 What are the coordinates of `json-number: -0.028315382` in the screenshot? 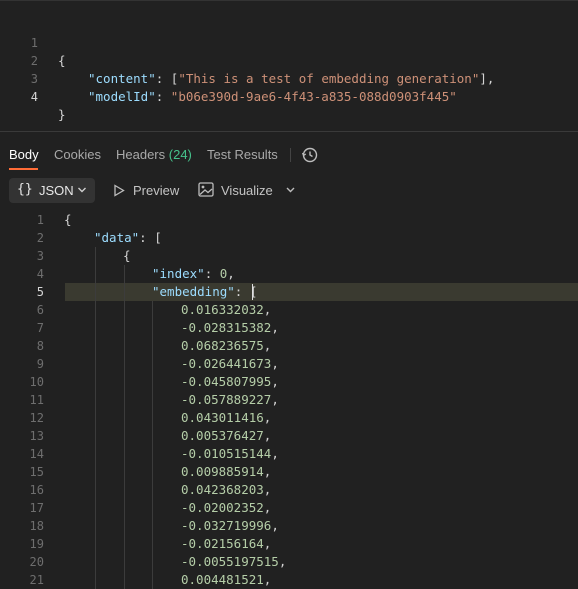 It's located at (226, 327).